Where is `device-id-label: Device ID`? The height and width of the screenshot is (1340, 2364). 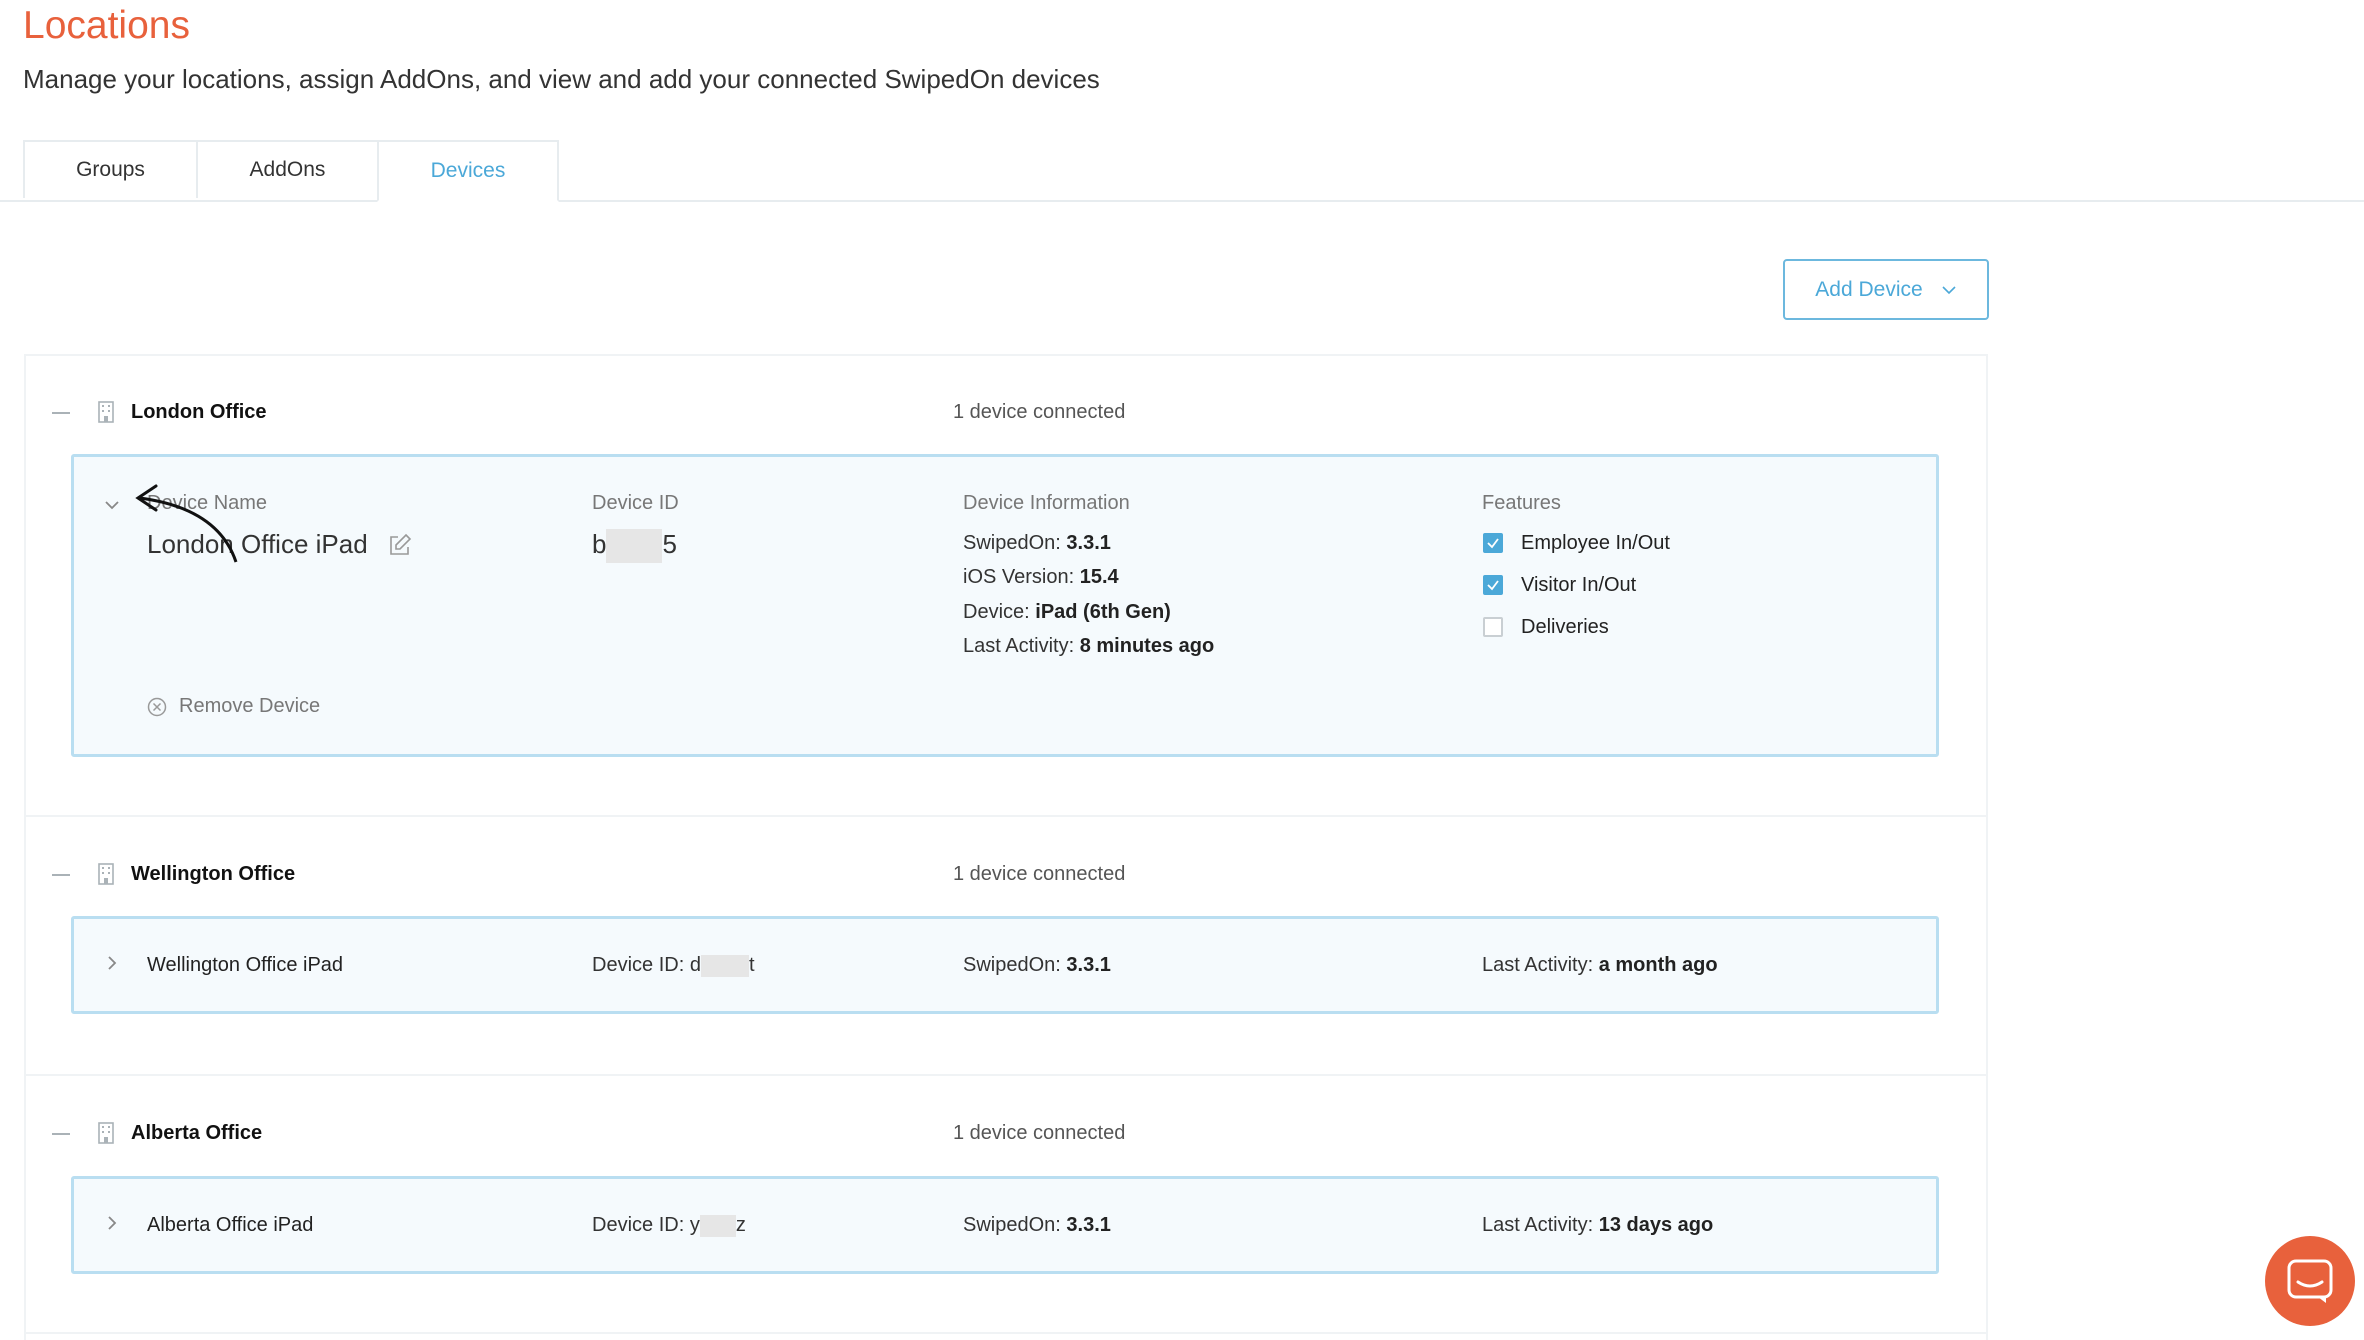
device-id-label: Device ID is located at coordinates (635, 503).